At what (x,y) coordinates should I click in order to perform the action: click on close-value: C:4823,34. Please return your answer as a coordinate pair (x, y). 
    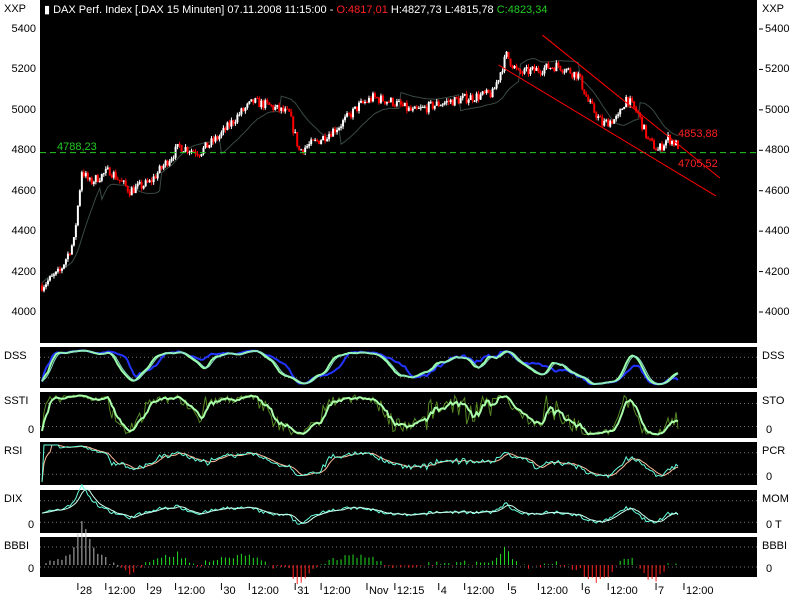
    Looking at the image, I should click on (522, 10).